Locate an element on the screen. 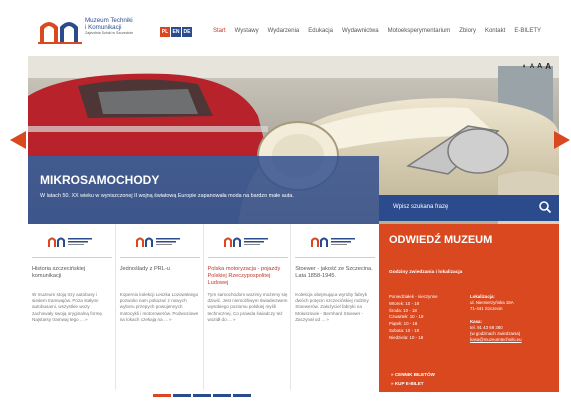 The height and width of the screenshot is (404, 571). ticket-prices-link: » CENNIK BILETÓW is located at coordinates (413, 374).